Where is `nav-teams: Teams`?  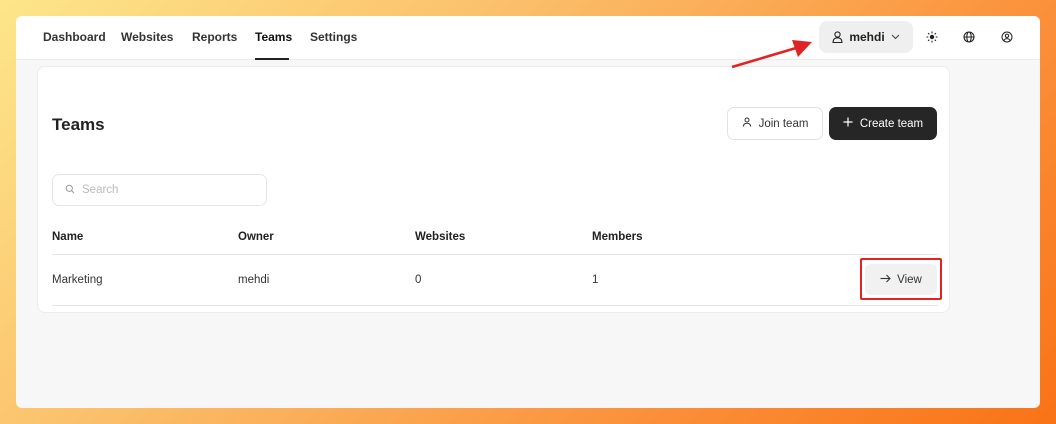 nav-teams: Teams is located at coordinates (273, 37).